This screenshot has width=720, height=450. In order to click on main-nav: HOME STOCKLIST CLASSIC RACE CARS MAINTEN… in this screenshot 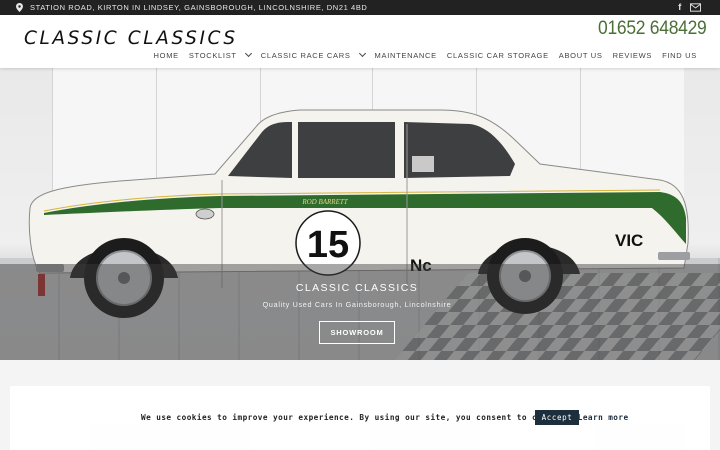, I will do `click(425, 54)`.